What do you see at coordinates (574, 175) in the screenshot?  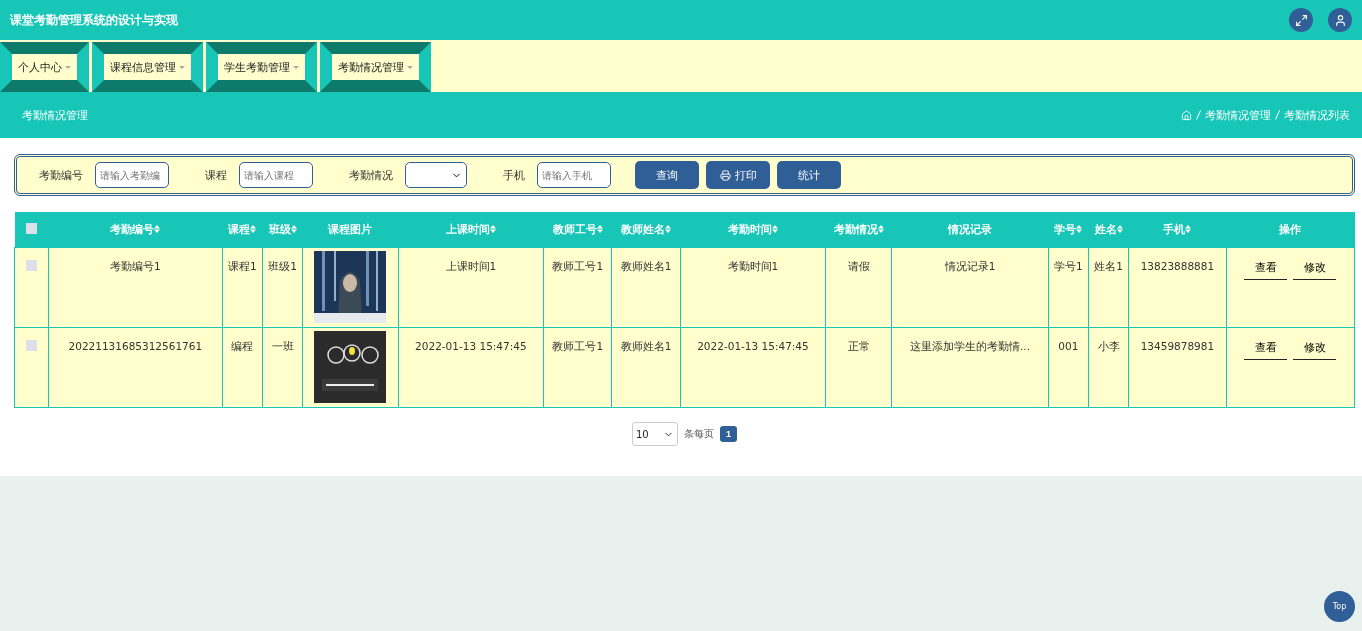 I see `search-field: 请输入手机` at bounding box center [574, 175].